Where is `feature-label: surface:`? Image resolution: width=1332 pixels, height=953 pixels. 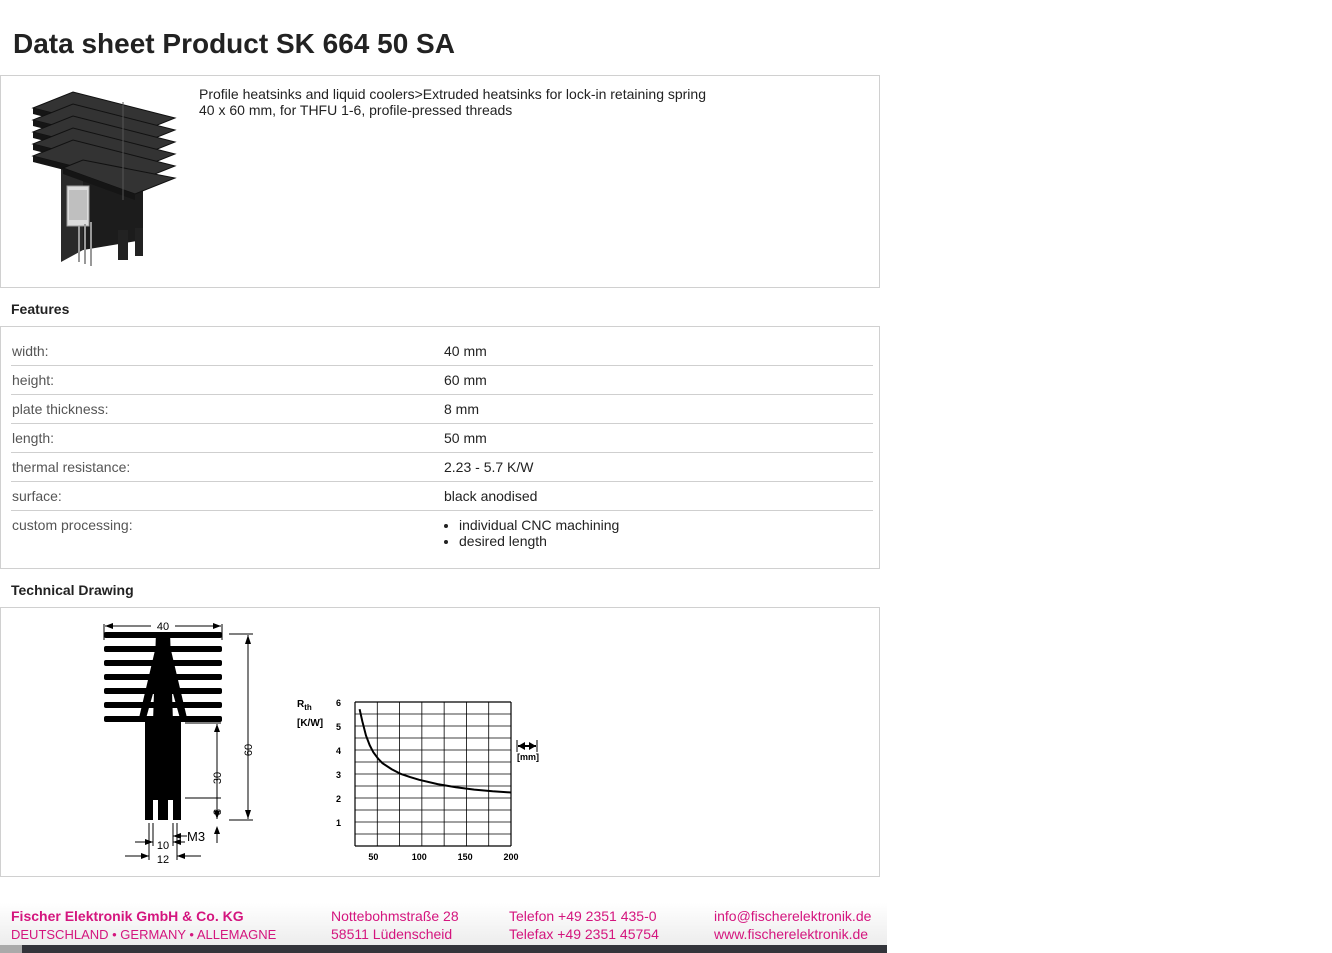
feature-label: surface: is located at coordinates (227, 496).